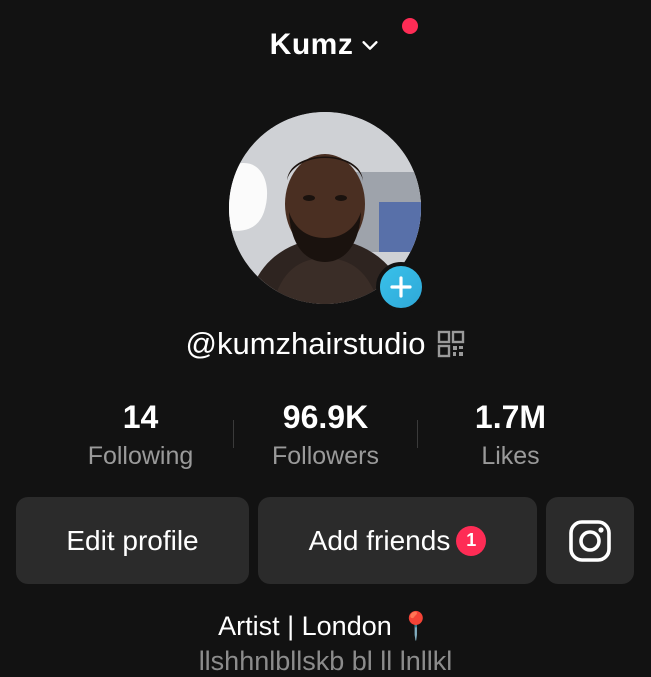  What do you see at coordinates (233, 434) in the screenshot?
I see `stat-divider` at bounding box center [233, 434].